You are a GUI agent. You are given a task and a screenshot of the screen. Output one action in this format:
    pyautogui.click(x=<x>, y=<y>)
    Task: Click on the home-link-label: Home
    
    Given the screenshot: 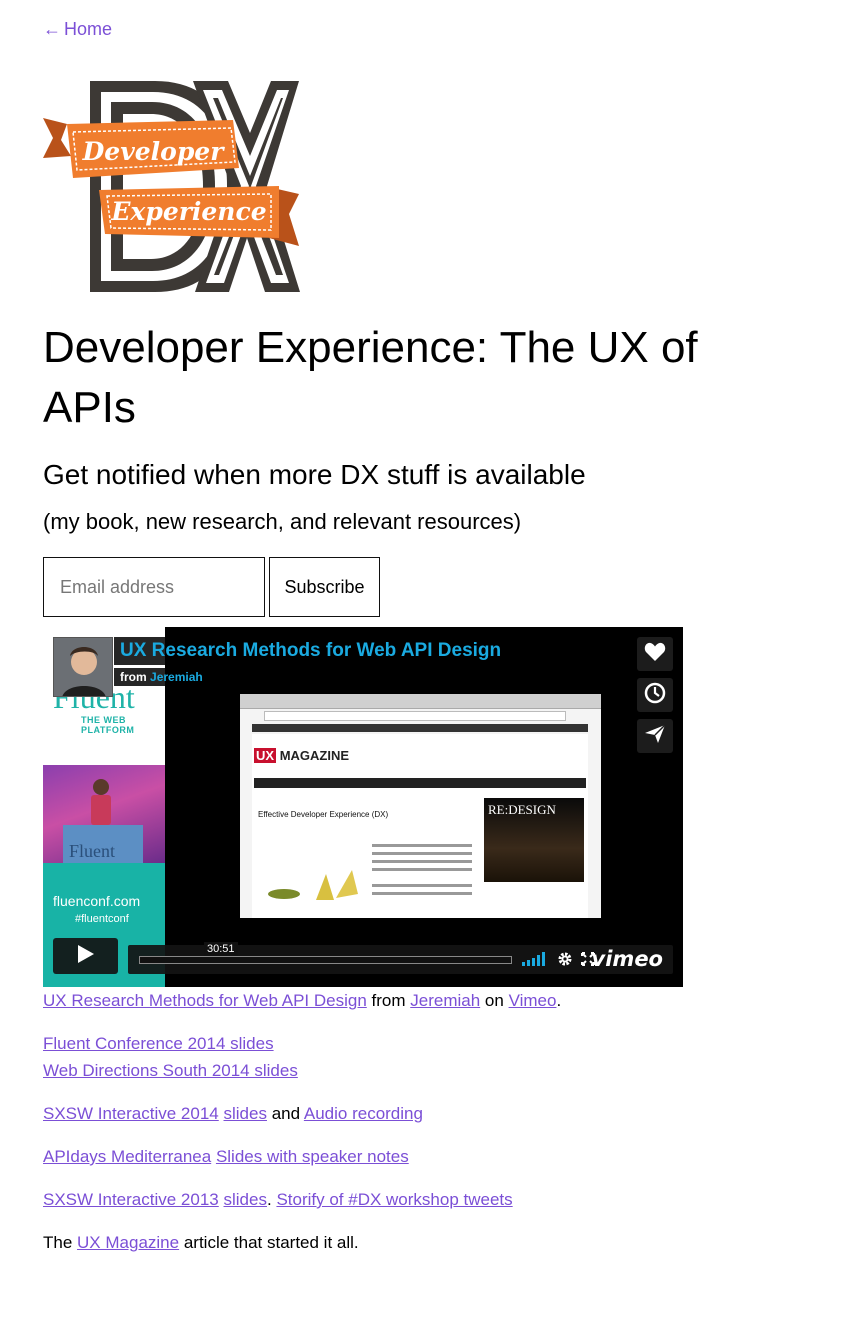 What is the action you would take?
    pyautogui.click(x=88, y=29)
    